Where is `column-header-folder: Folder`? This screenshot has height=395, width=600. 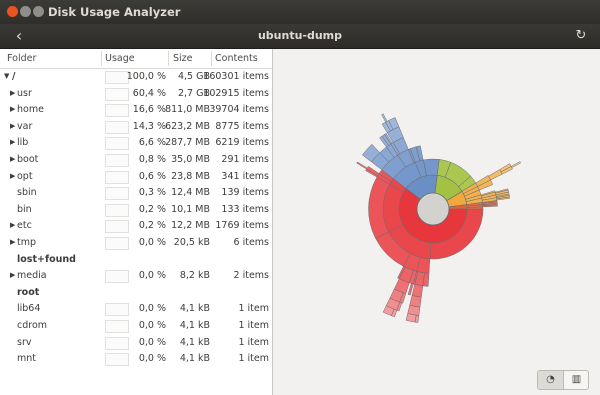 column-header-folder: Folder is located at coordinates (21, 58).